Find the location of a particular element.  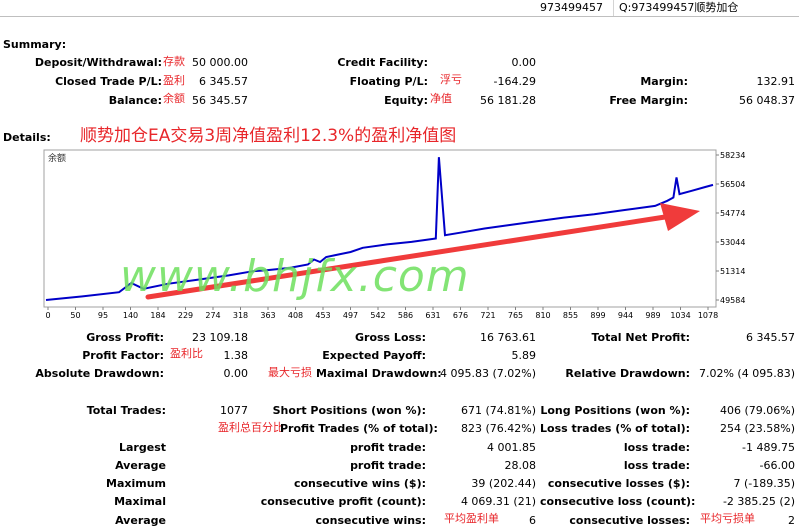

maximal-consecutive-loss-value: -2 385.25 (2) is located at coordinates (758, 501).